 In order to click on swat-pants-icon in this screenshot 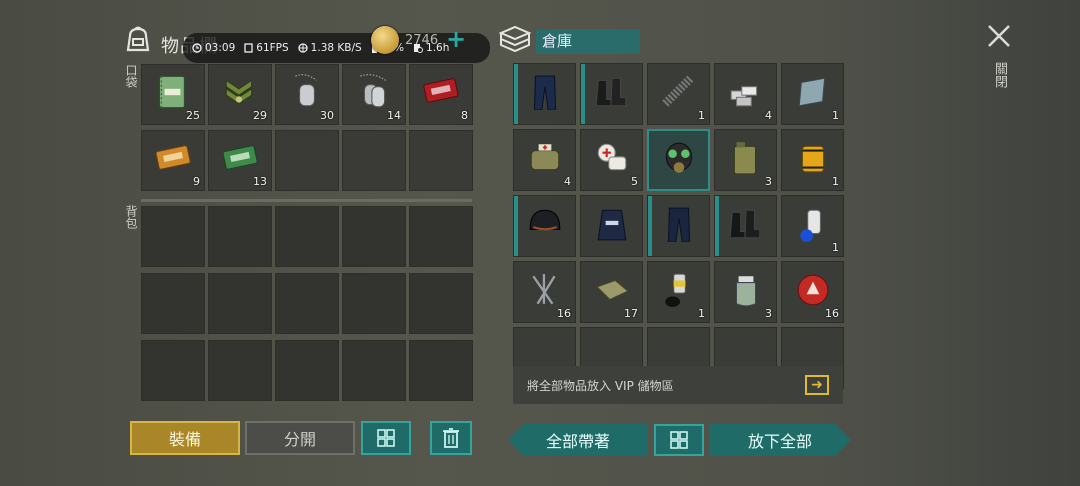, I will do `click(678, 224)`.